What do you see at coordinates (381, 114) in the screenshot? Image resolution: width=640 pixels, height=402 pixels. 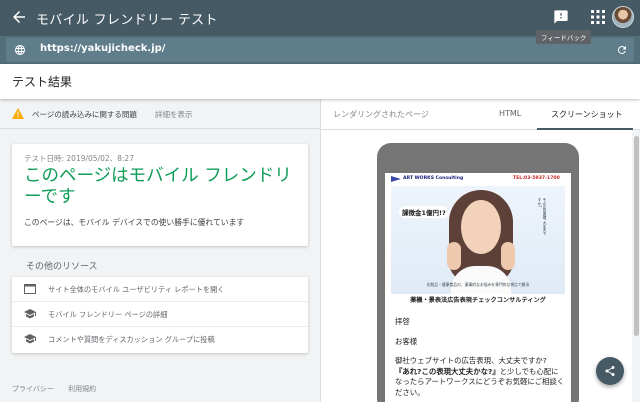 I see `rendered-page-label: レンダリングされたページ` at bounding box center [381, 114].